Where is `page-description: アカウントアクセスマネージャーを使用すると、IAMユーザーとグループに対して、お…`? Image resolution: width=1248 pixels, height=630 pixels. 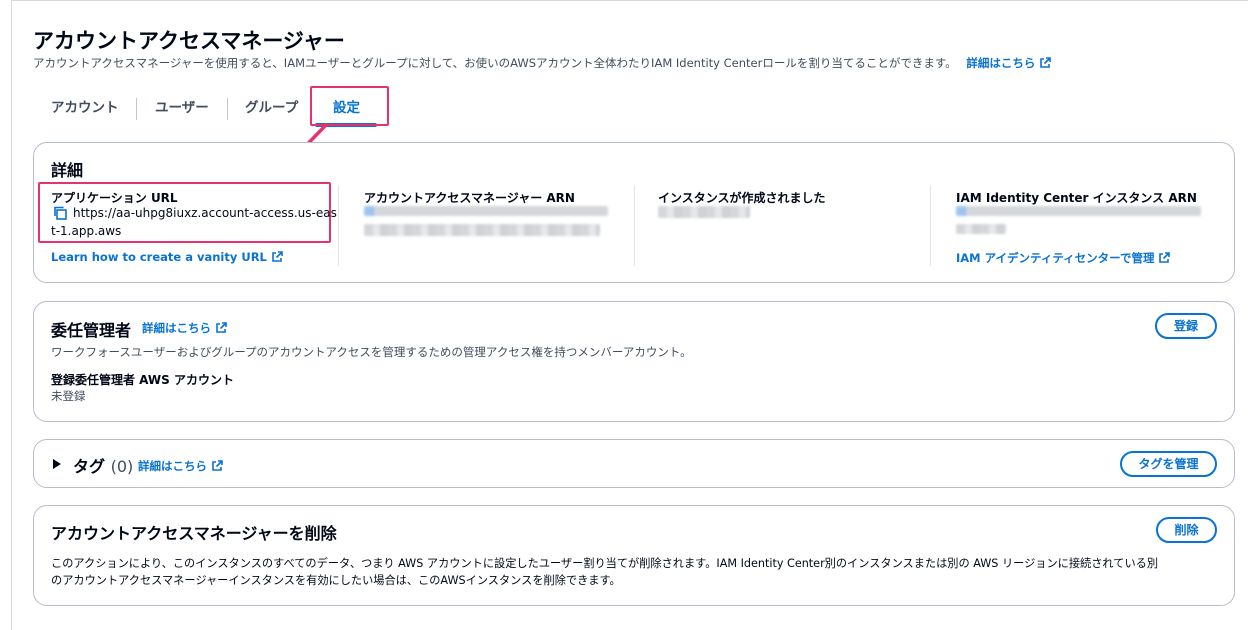 page-description: アカウントアクセスマネージャーを使用すると、IAMユーザーとグループに対して、お… is located at coordinates (542, 63).